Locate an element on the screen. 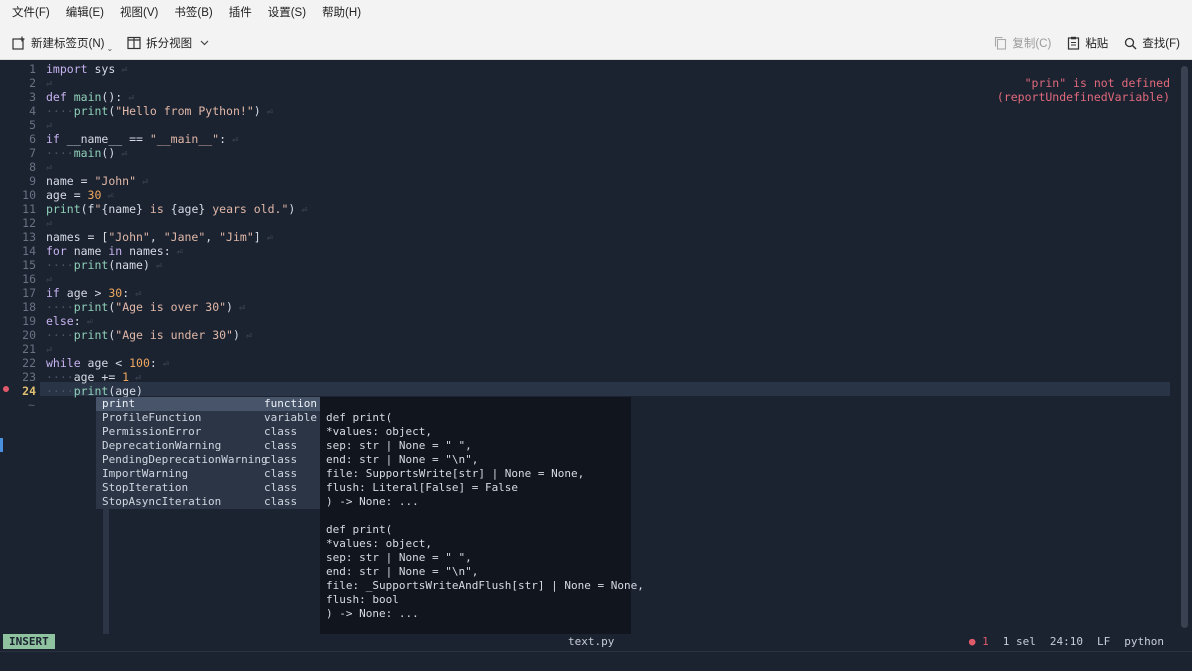  paste-button: 粘贴 is located at coordinates (1087, 43).